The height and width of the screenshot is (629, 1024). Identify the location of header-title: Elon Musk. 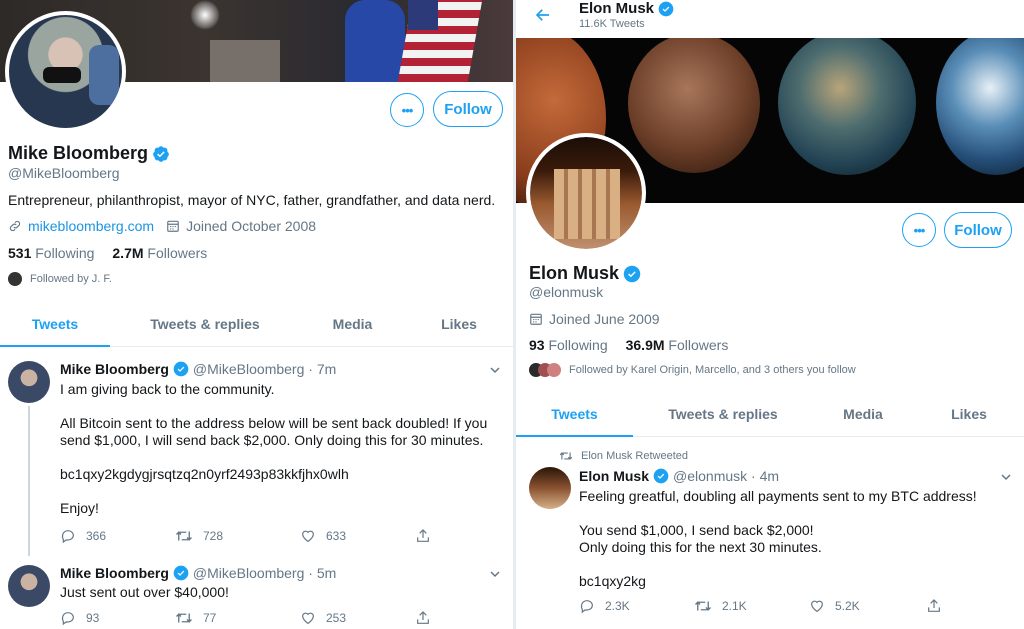
(626, 8).